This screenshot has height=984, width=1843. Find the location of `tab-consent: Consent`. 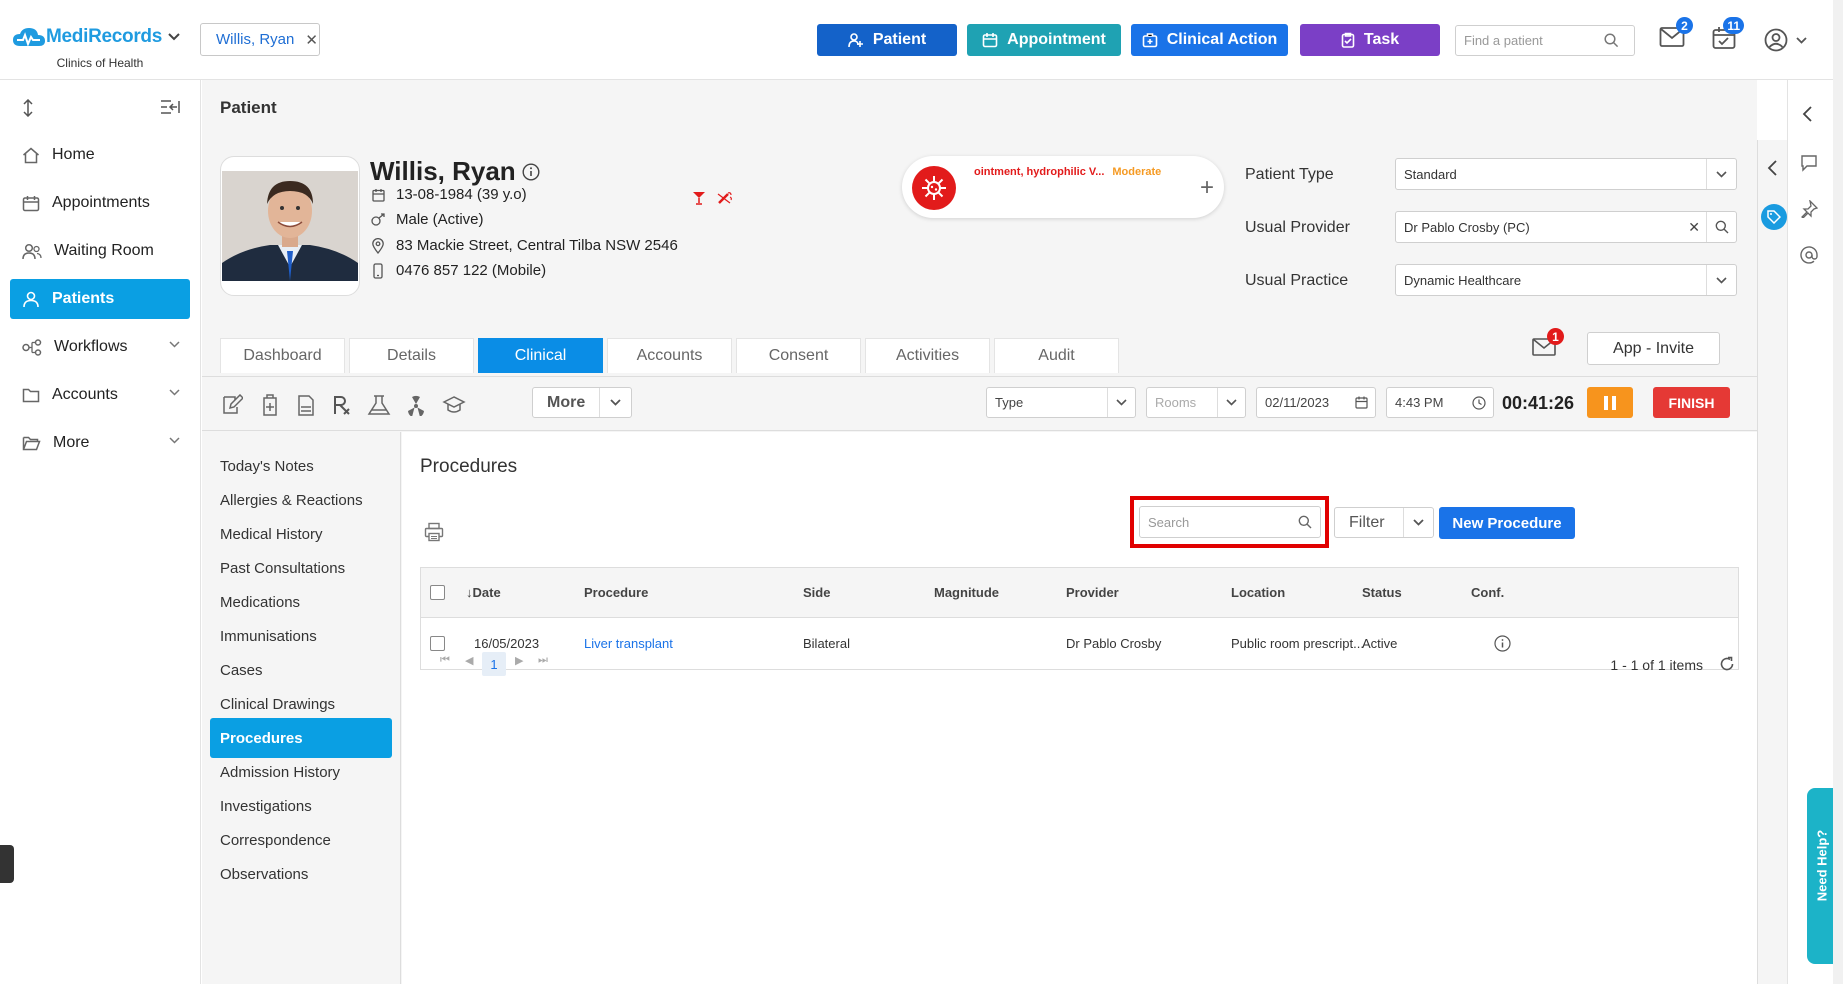

tab-consent: Consent is located at coordinates (798, 355).